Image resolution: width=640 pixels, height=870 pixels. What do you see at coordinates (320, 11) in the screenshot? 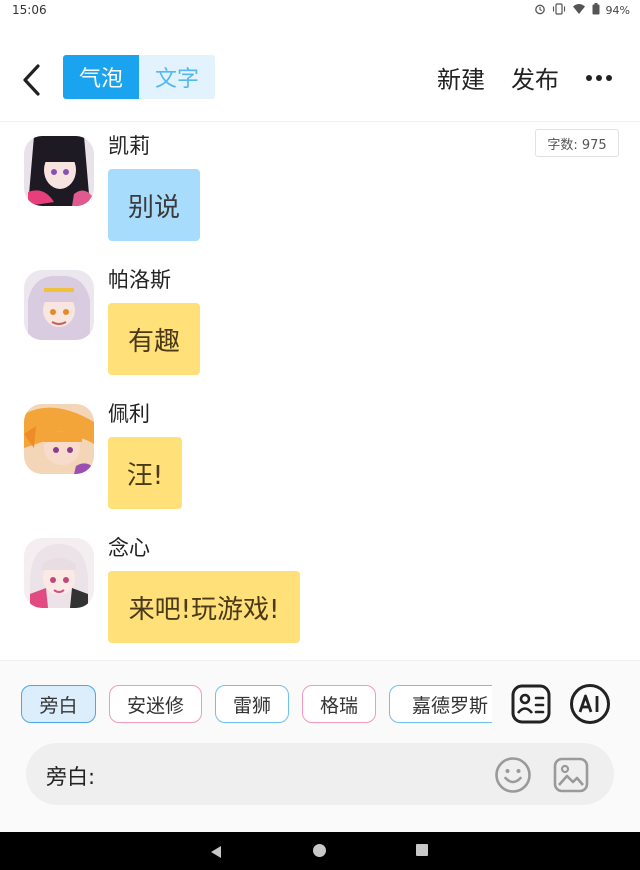
I see `status-bar: 15:06 94%` at bounding box center [320, 11].